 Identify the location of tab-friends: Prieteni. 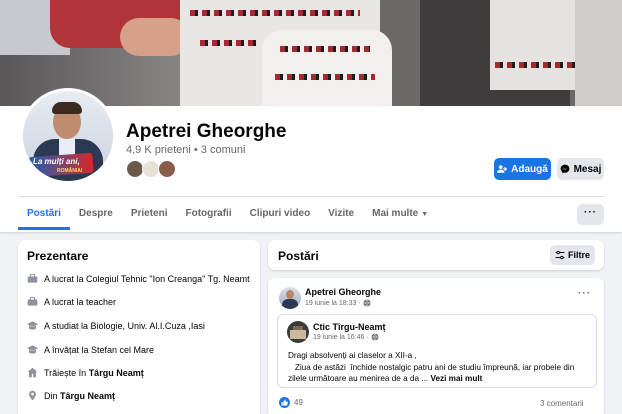
(149, 215).